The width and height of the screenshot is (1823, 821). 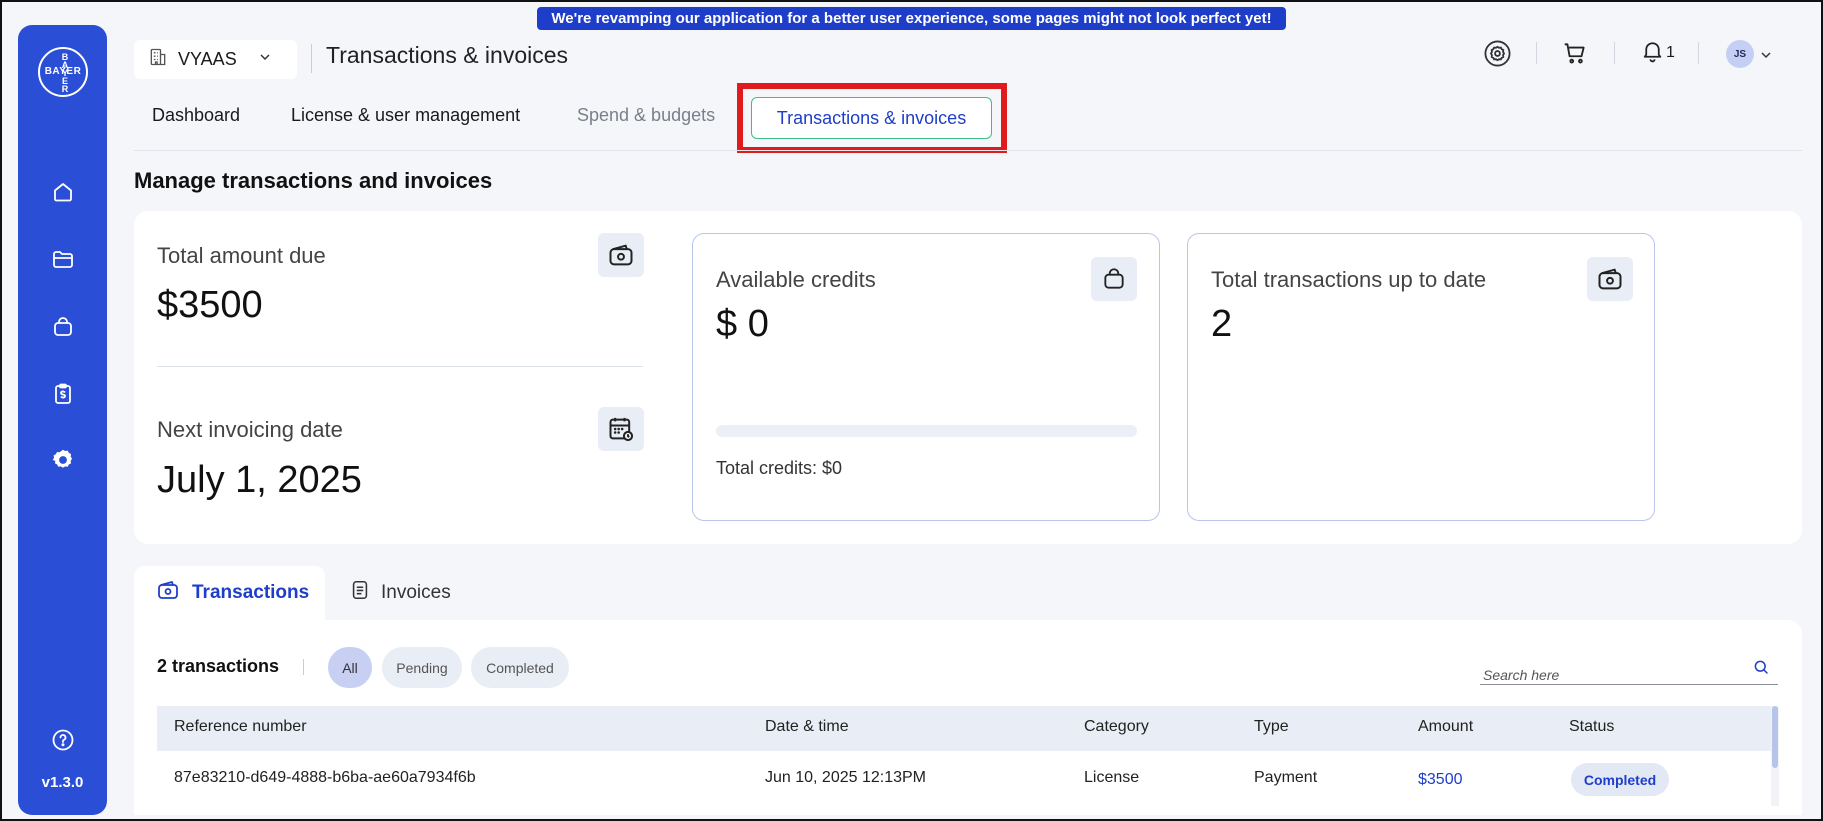 What do you see at coordinates (422, 667) in the screenshot?
I see `filter-pending: Pending` at bounding box center [422, 667].